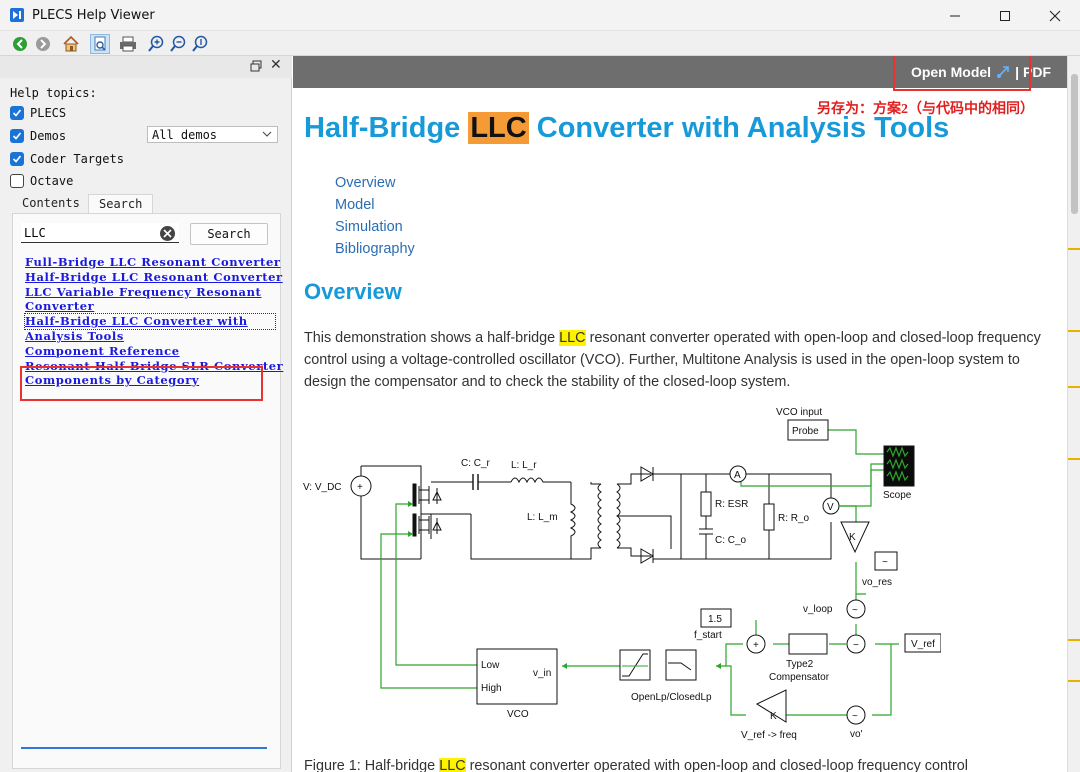 The width and height of the screenshot is (1080, 772). I want to click on print-button, so click(128, 44).